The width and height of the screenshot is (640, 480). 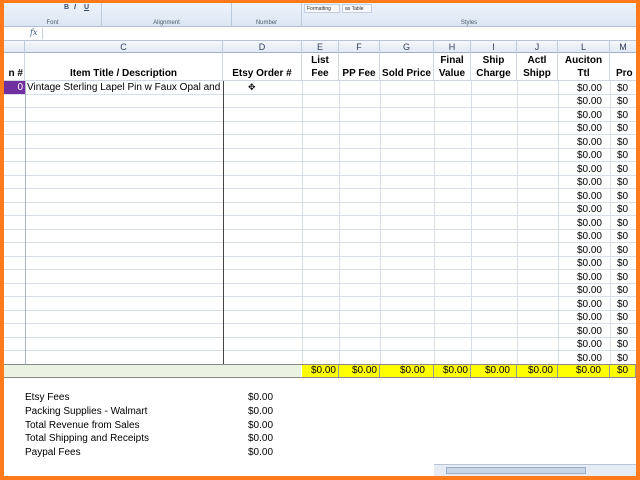 I want to click on final-value-header: Final Value, so click(x=452, y=67).